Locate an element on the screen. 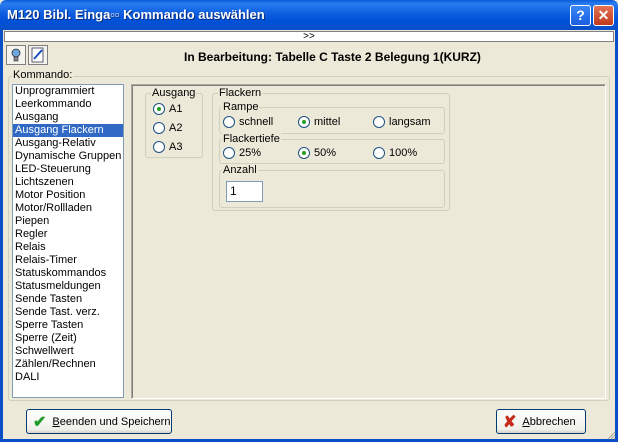  checkmark-icon: ✔ is located at coordinates (40, 422).